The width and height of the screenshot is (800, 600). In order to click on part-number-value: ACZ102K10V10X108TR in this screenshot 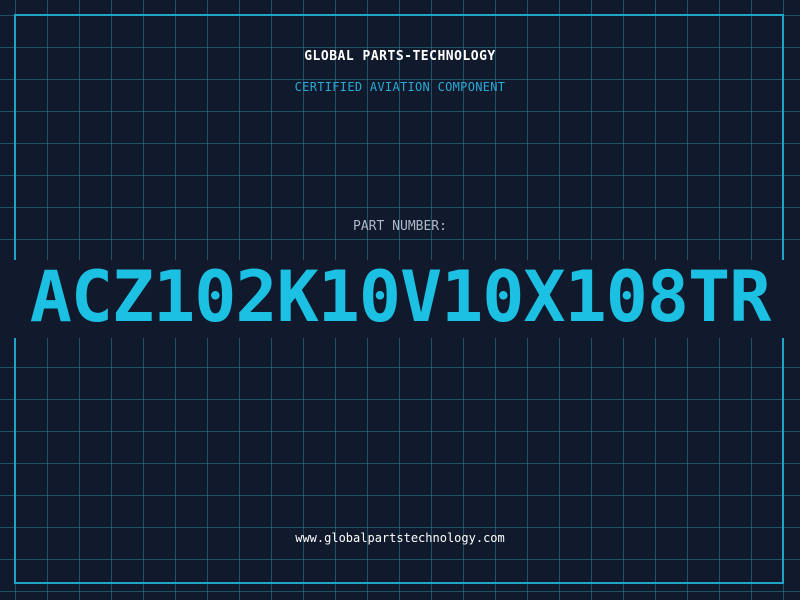, I will do `click(400, 297)`.